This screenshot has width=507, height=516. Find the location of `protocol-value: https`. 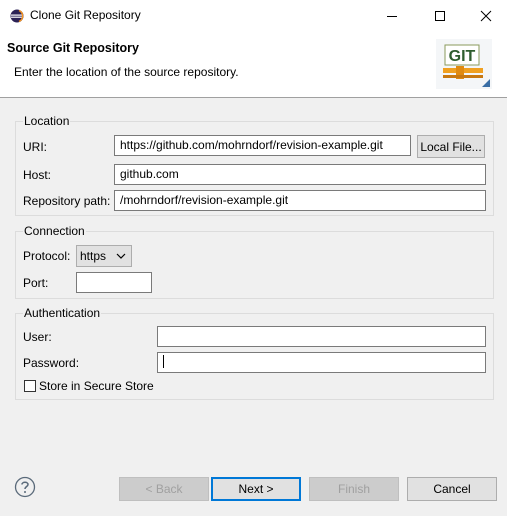

protocol-value: https is located at coordinates (93, 256).